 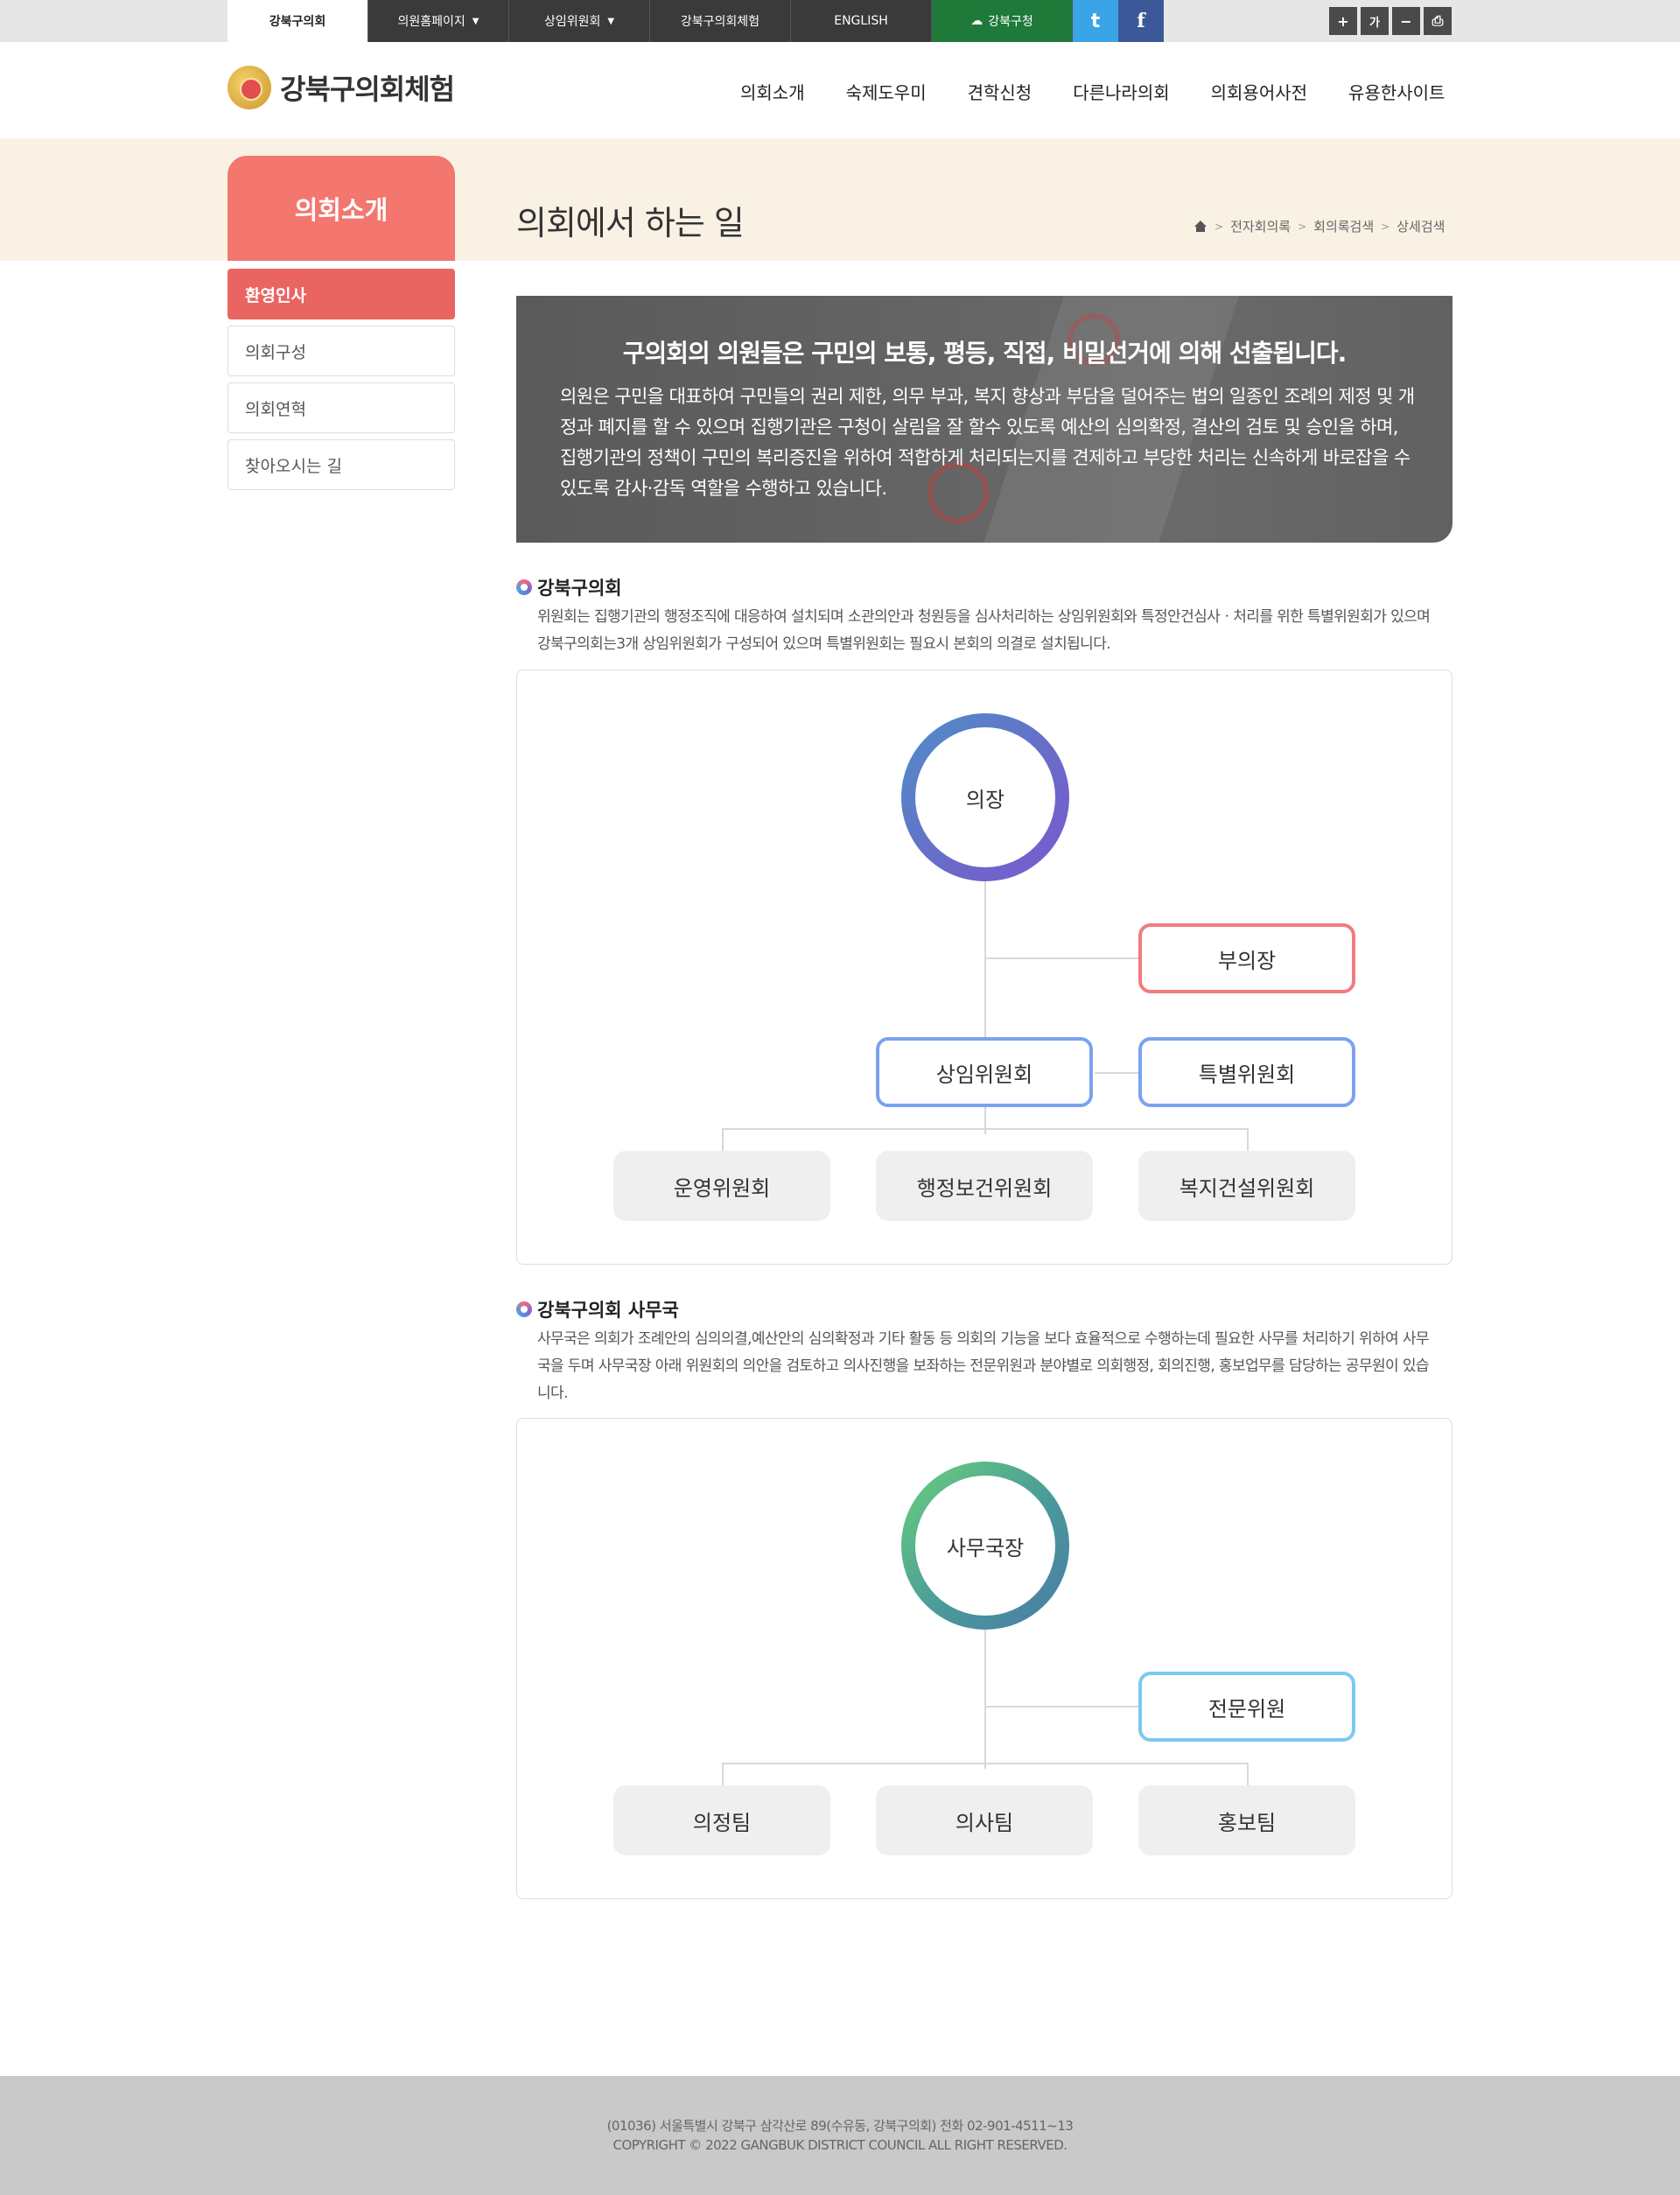 I want to click on tab-member-homepage: 의원홈페이지 ▼, so click(x=438, y=21).